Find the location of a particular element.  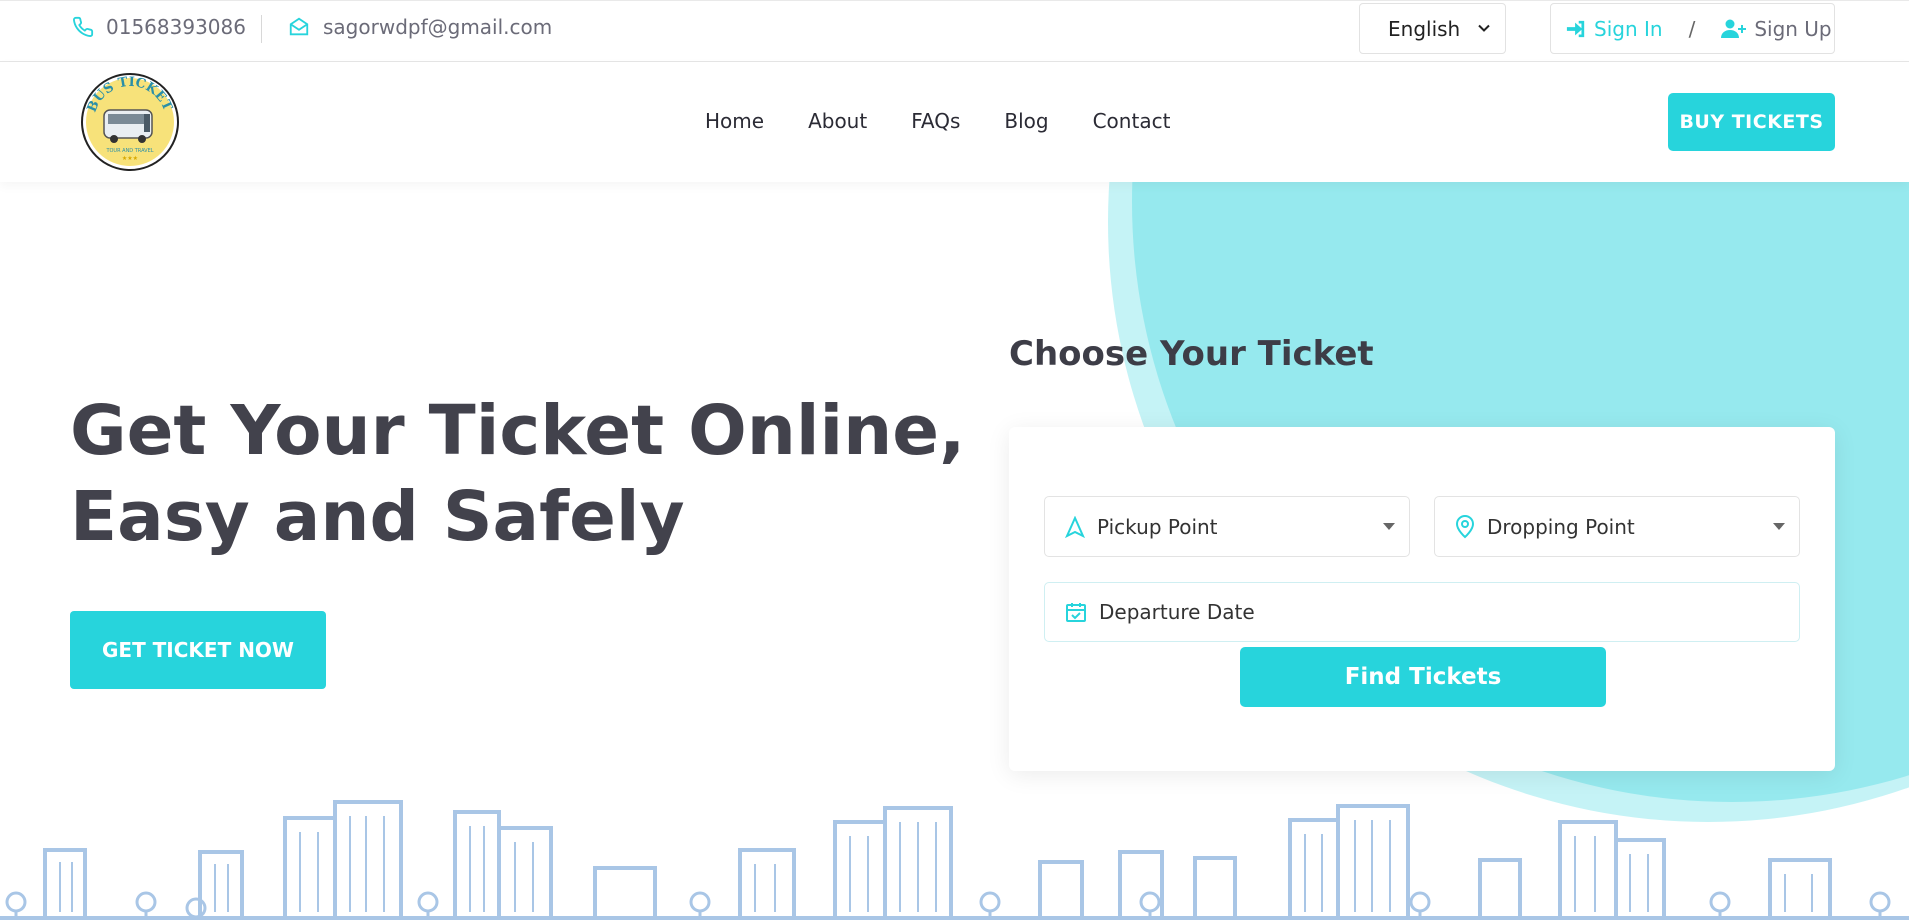

dropping-point-select: Dropping Point is located at coordinates (1617, 526).